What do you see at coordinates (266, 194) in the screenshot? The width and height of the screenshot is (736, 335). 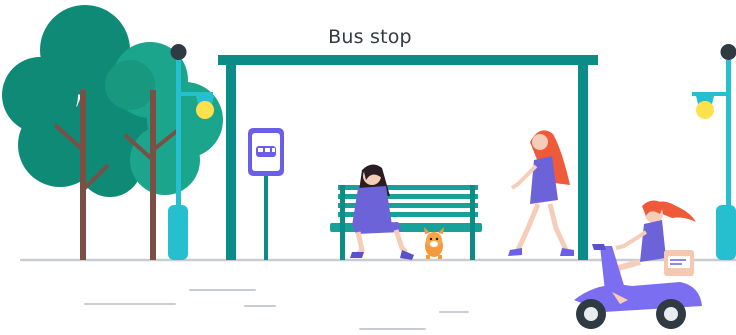 I see `bus-sign-icon` at bounding box center [266, 194].